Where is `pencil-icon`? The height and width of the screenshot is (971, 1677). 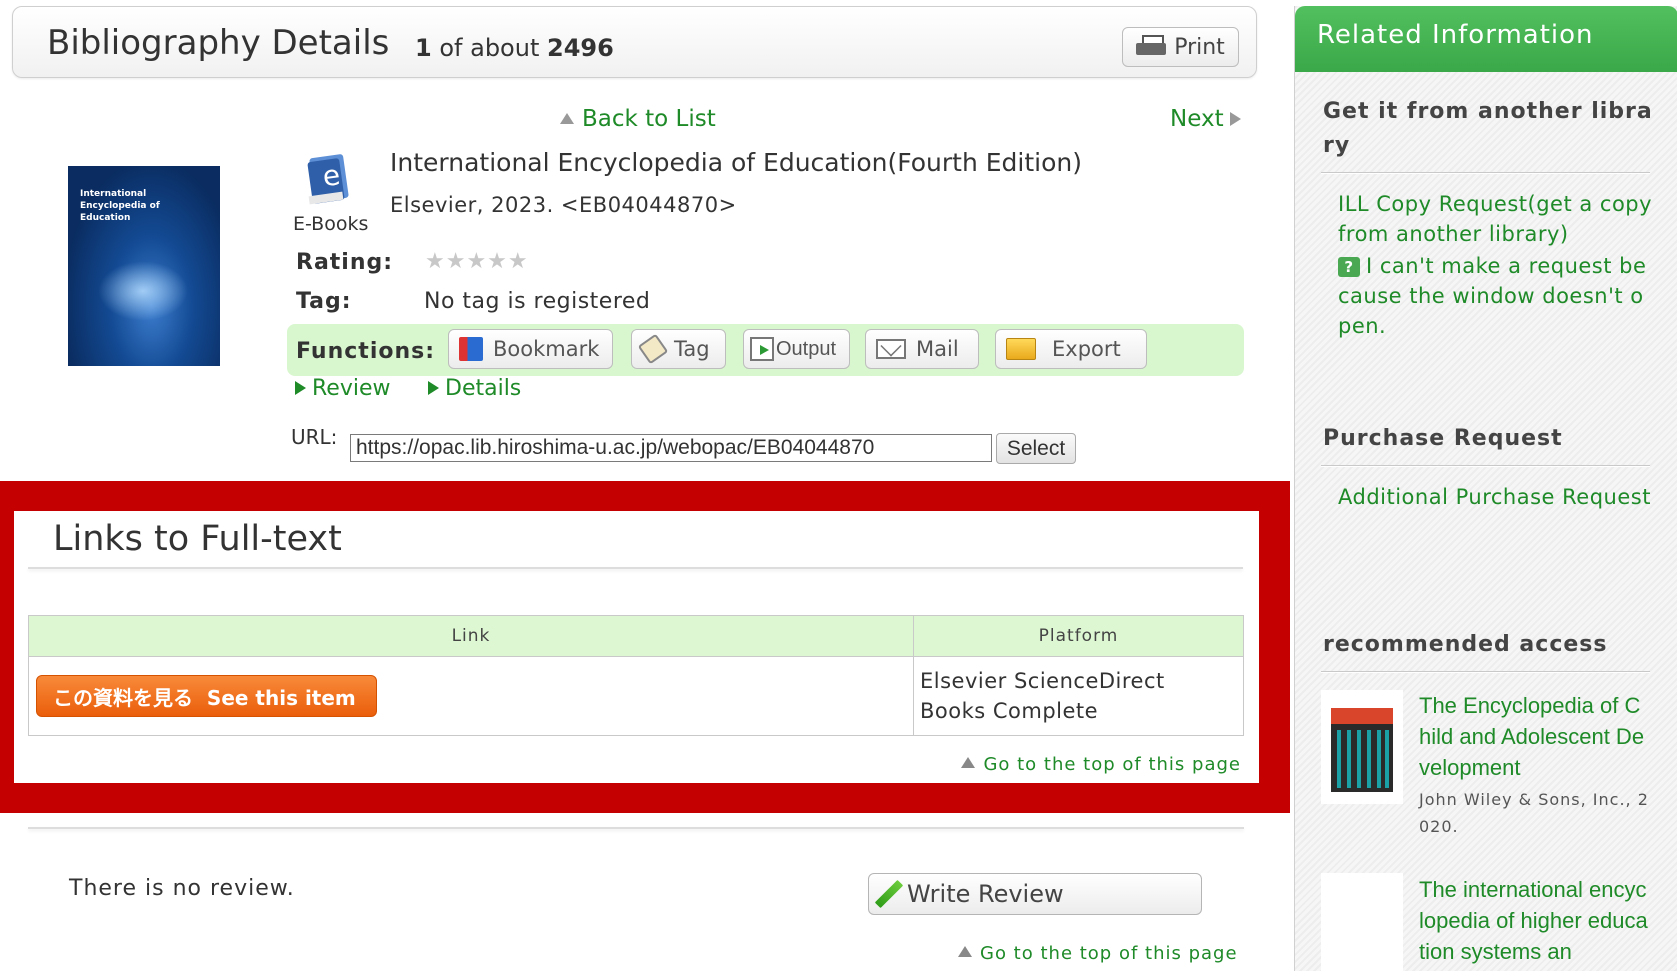 pencil-icon is located at coordinates (889, 894).